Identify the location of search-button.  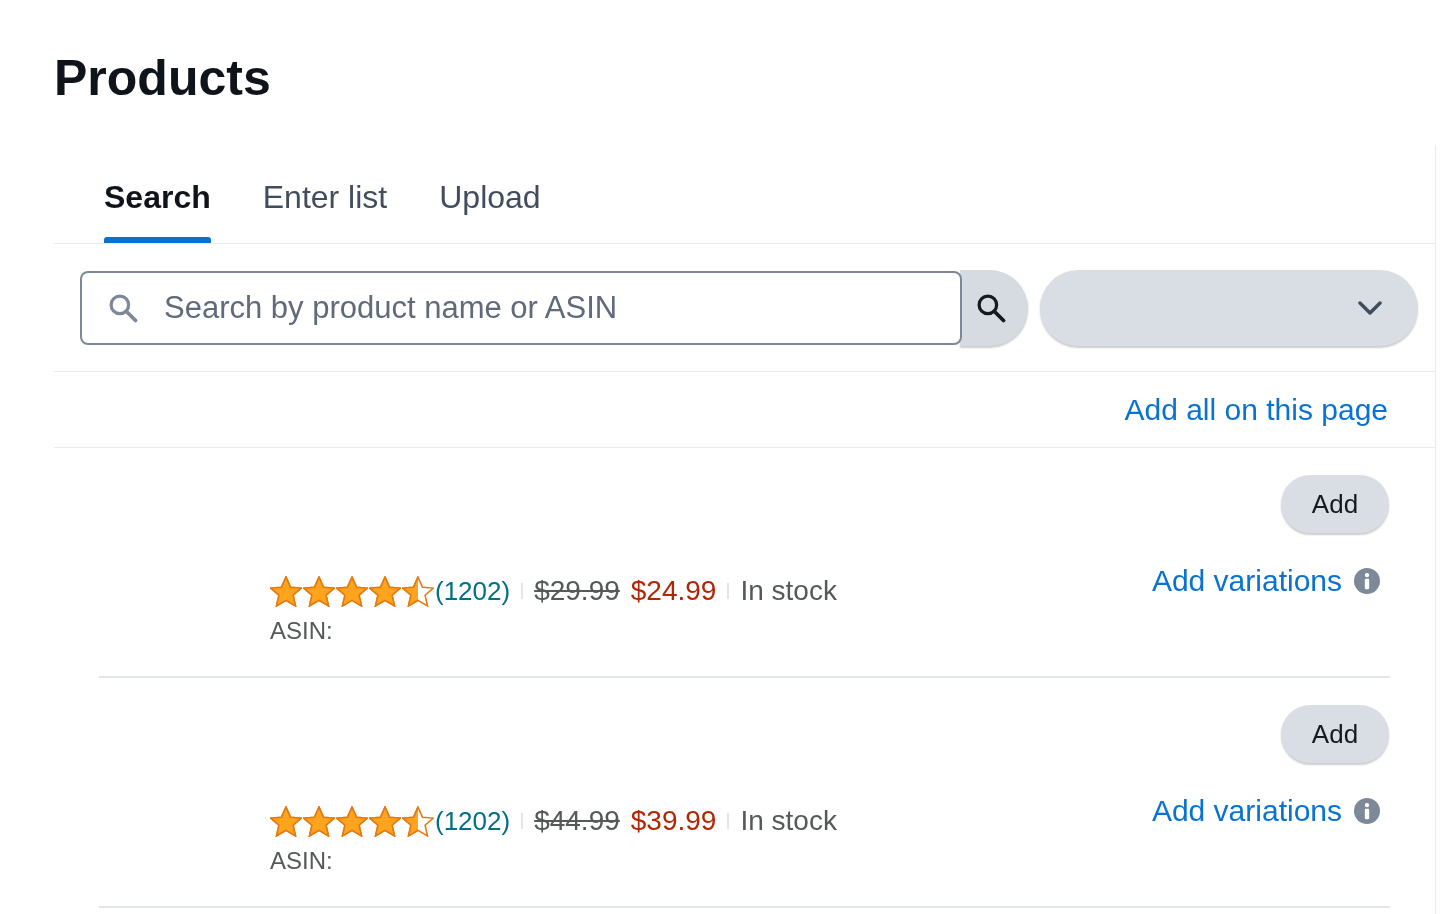
(994, 308).